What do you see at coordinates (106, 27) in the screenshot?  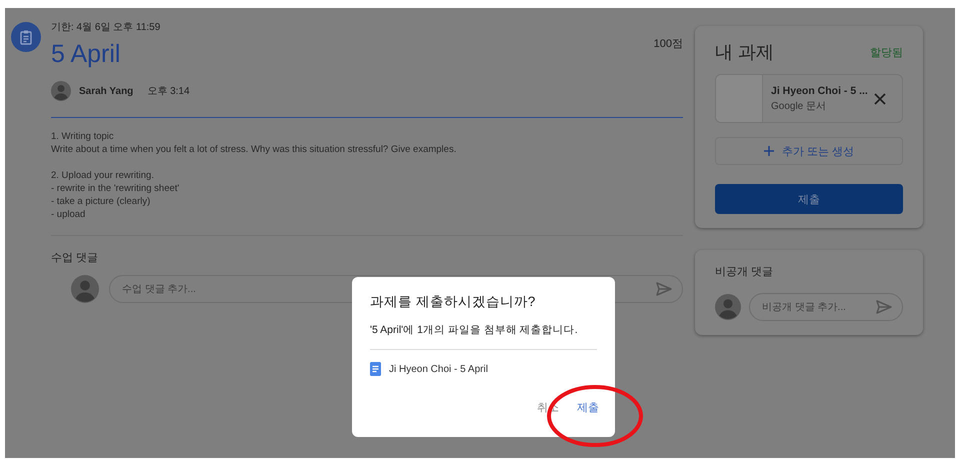 I see `due-date: 기한: 4월 6일 오후 11:59` at bounding box center [106, 27].